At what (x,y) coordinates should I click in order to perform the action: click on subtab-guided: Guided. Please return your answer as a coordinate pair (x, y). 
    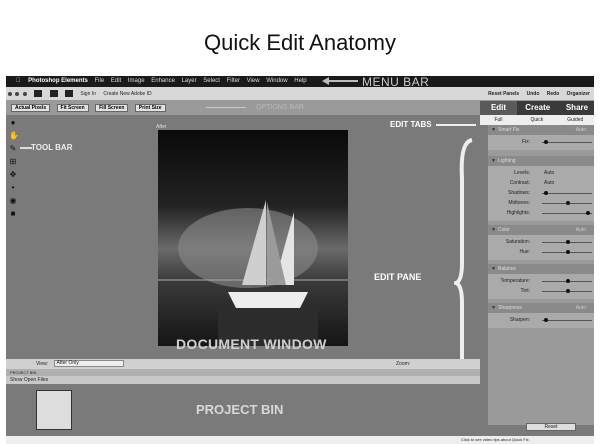
    Looking at the image, I should click on (575, 120).